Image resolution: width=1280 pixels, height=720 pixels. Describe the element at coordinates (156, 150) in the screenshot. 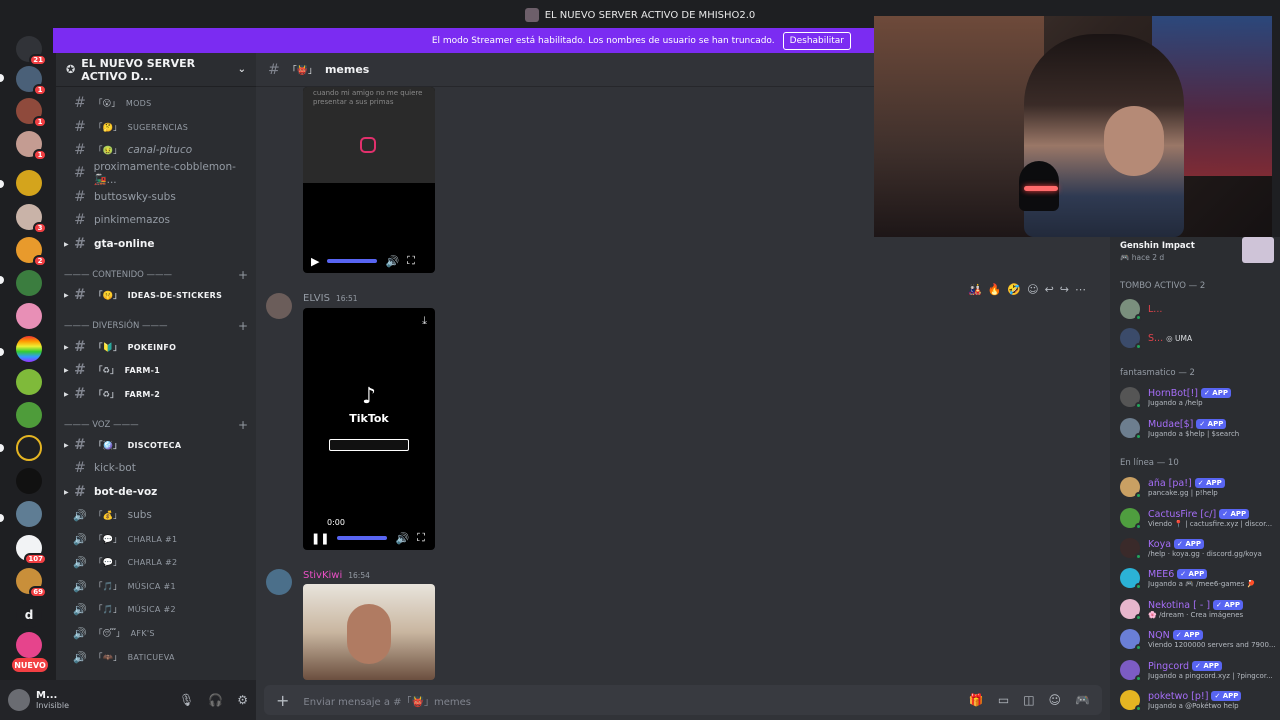

I see `channel-canal-pituco: # 「🤢」 canal-pituco` at that location.